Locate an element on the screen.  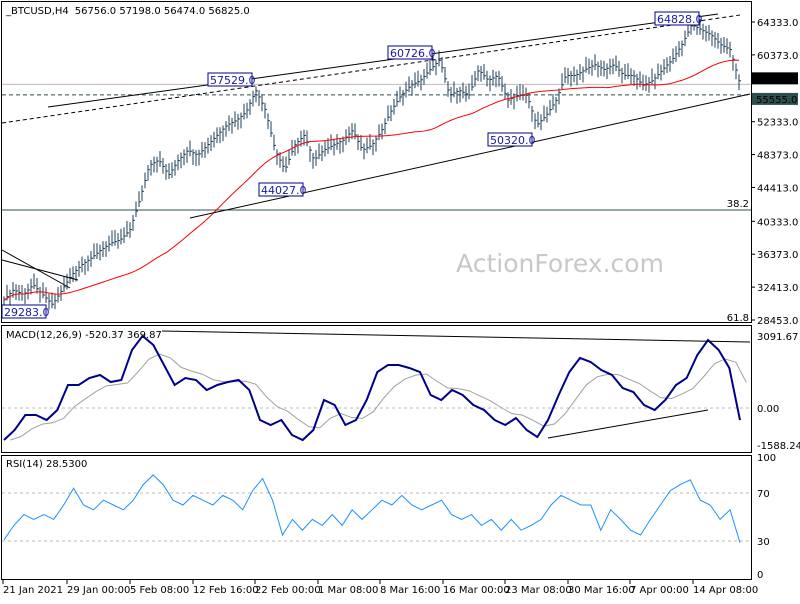
rsi-tick-label: 70 is located at coordinates (763, 494).